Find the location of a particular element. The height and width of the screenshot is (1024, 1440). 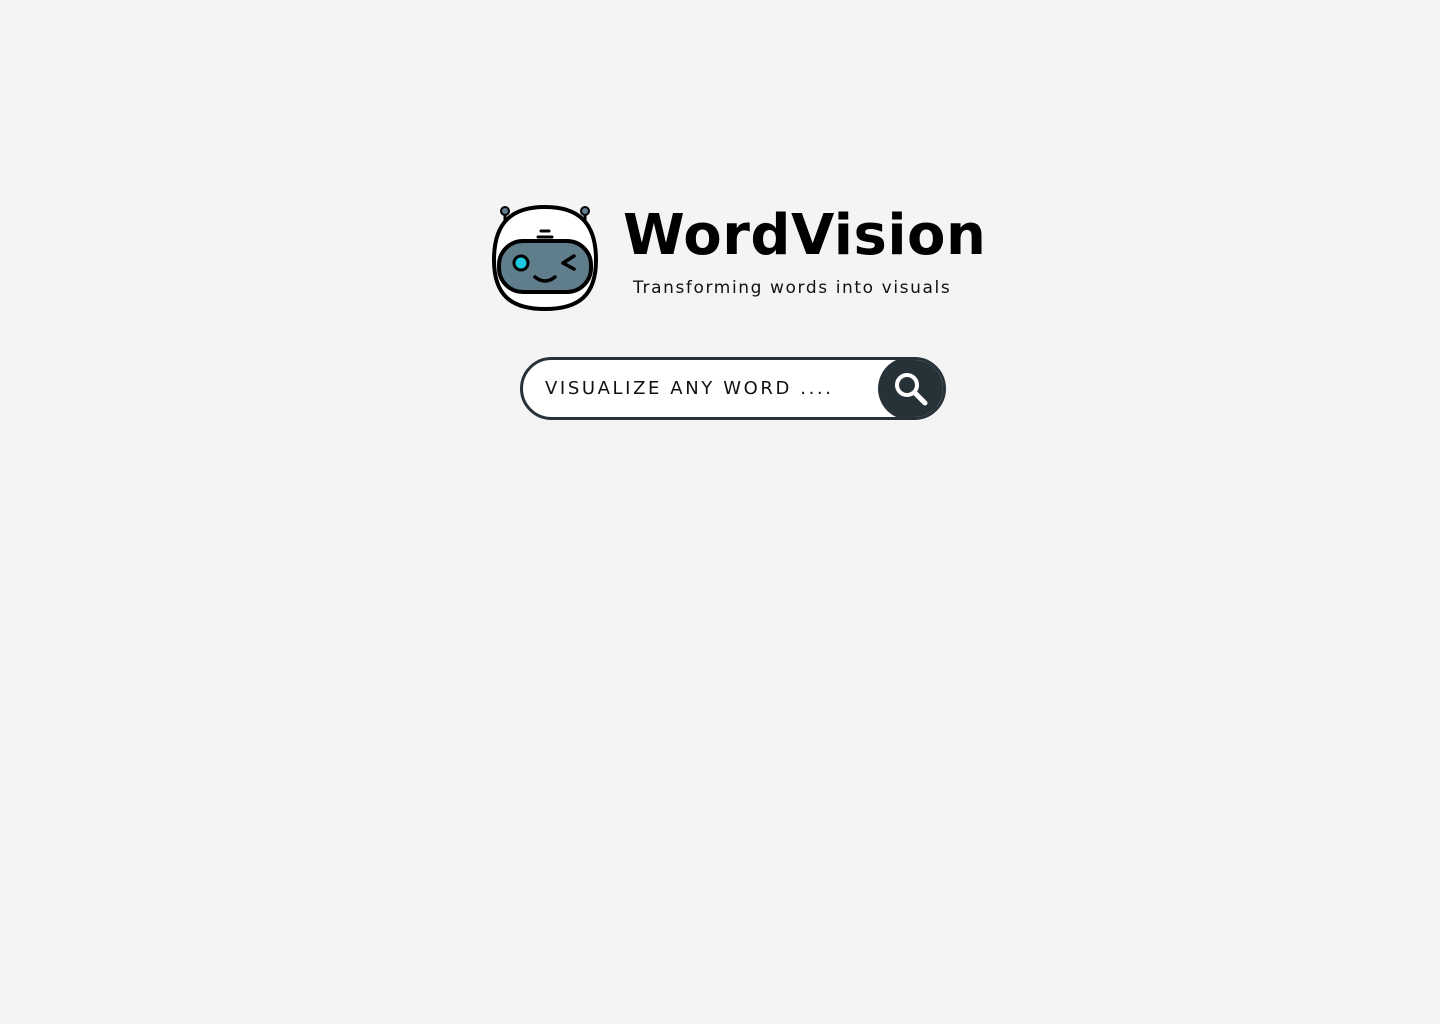

search-bar is located at coordinates (733, 388).